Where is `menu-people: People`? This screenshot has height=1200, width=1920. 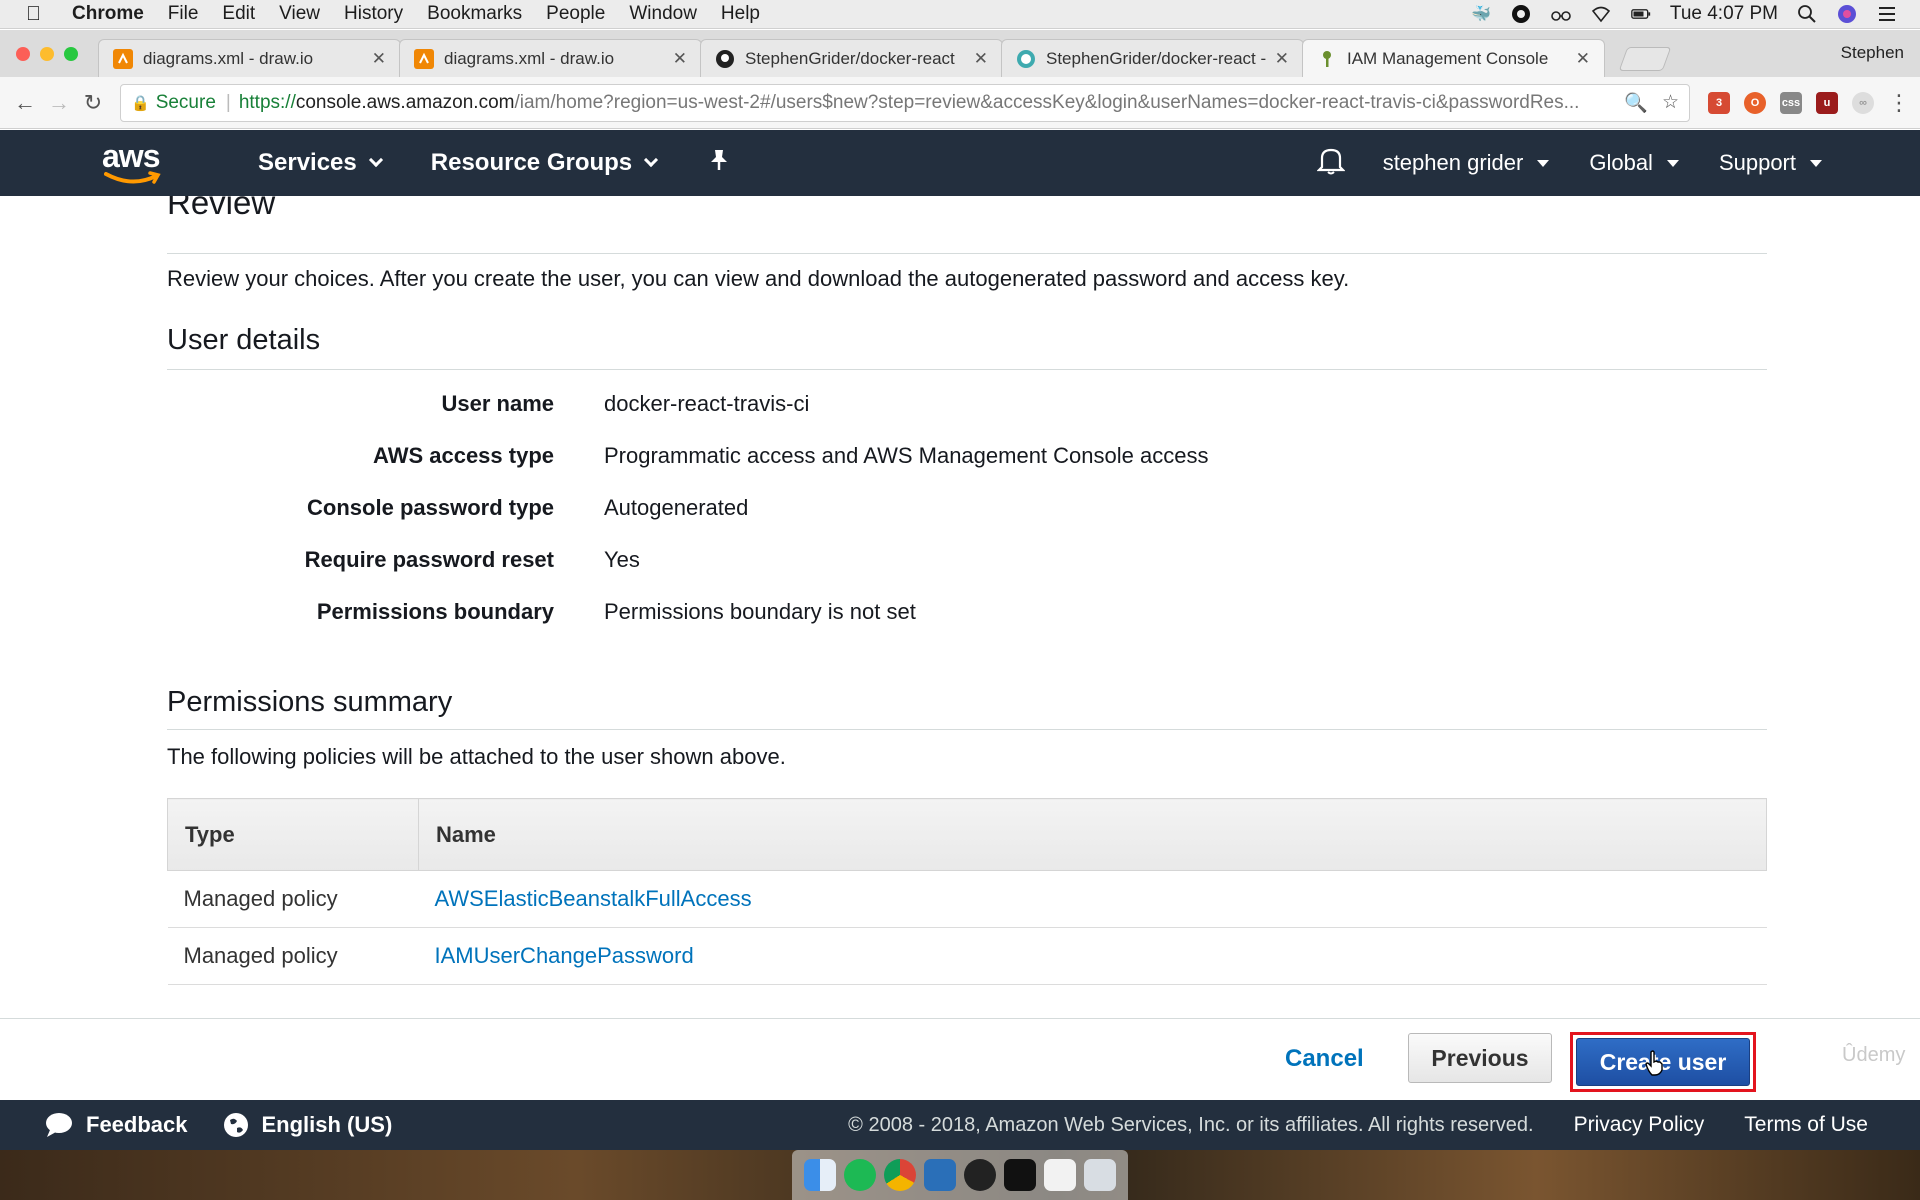 menu-people: People is located at coordinates (575, 14).